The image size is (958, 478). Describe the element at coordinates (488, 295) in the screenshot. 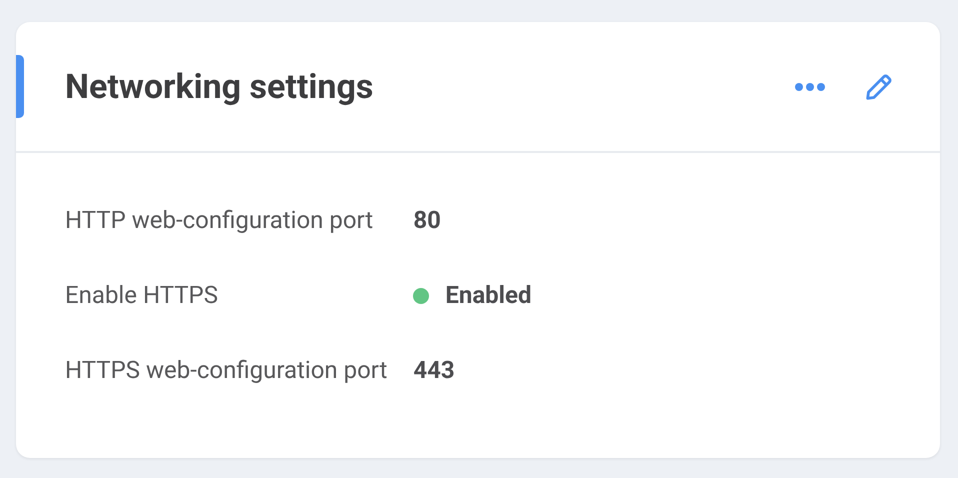

I see `status-value: Enabled` at that location.